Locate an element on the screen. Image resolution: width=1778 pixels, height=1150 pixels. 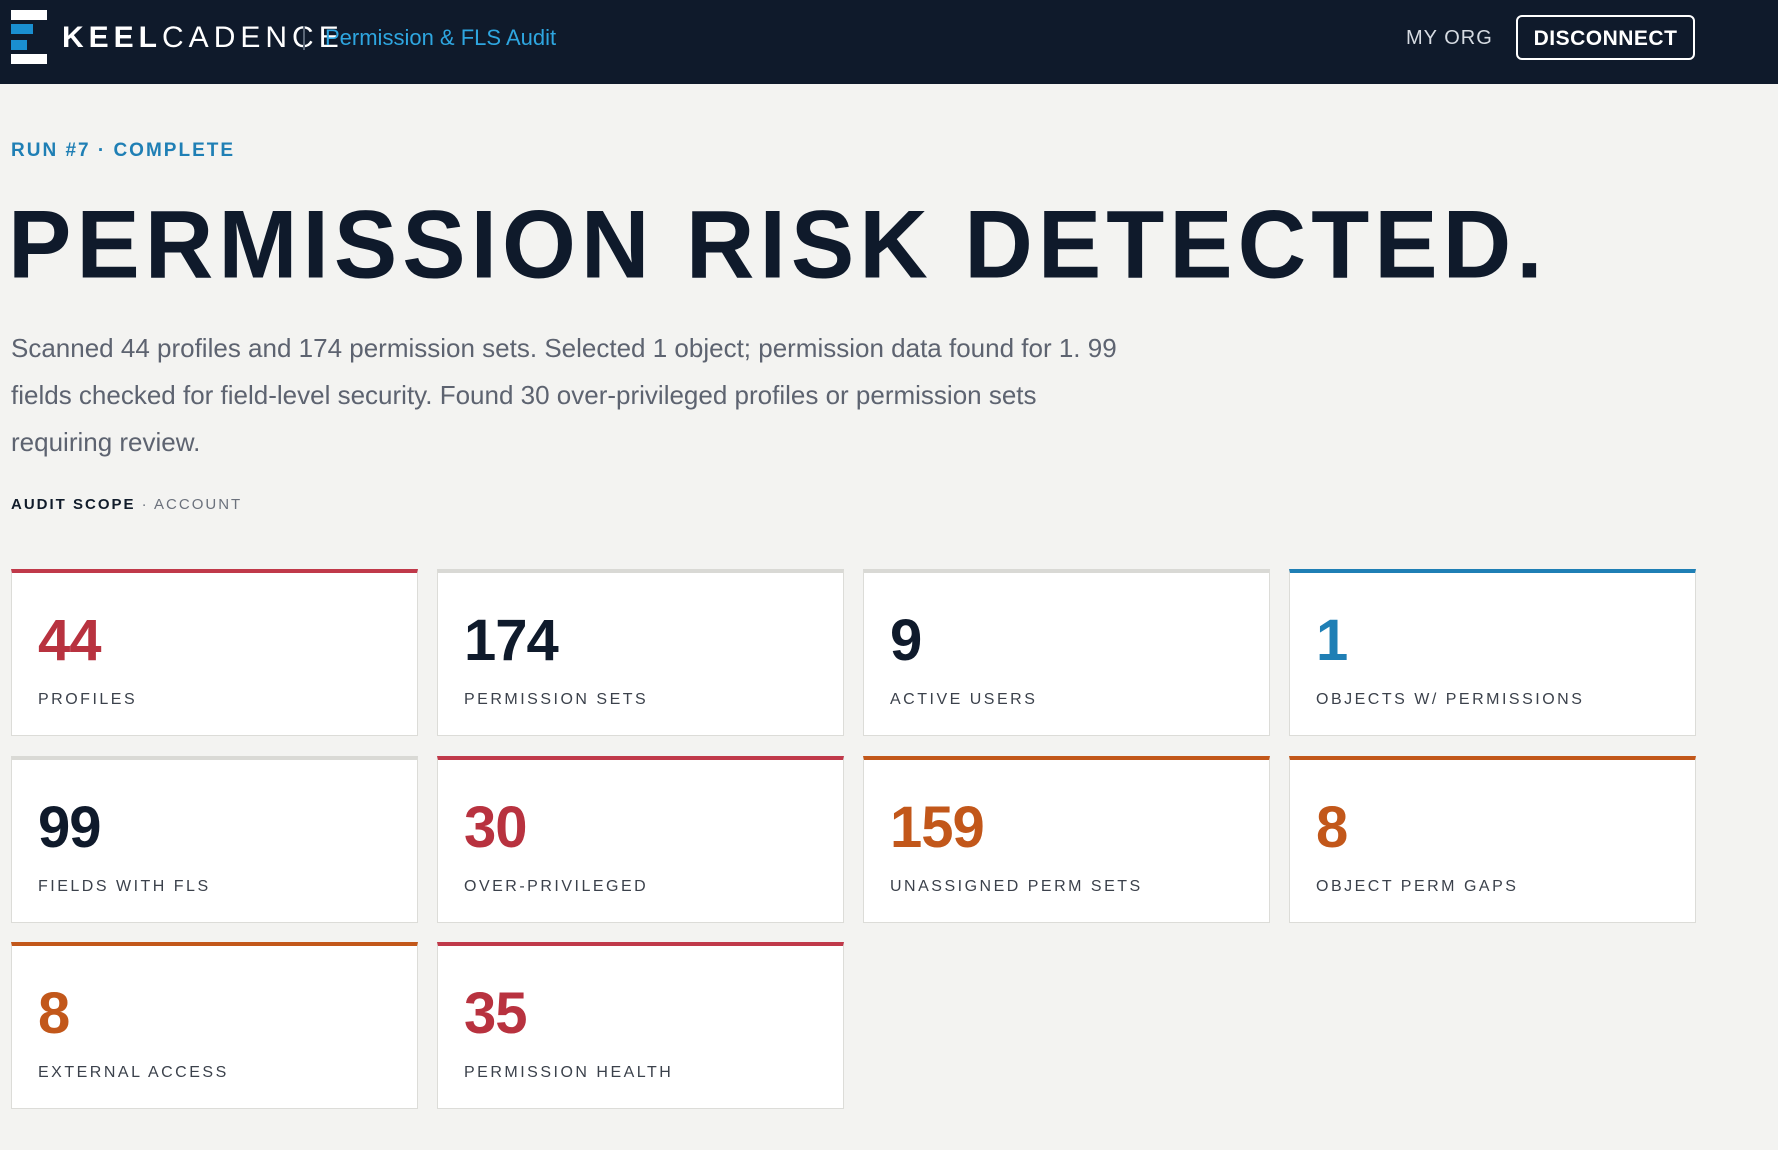
stat-card-profiles: 44 PROFILES is located at coordinates (214, 652).